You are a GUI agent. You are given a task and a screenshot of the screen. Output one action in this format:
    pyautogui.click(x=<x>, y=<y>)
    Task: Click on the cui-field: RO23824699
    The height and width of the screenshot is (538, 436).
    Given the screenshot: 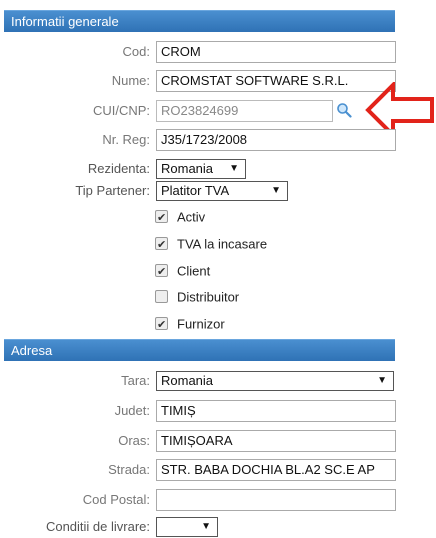 What is the action you would take?
    pyautogui.click(x=244, y=111)
    